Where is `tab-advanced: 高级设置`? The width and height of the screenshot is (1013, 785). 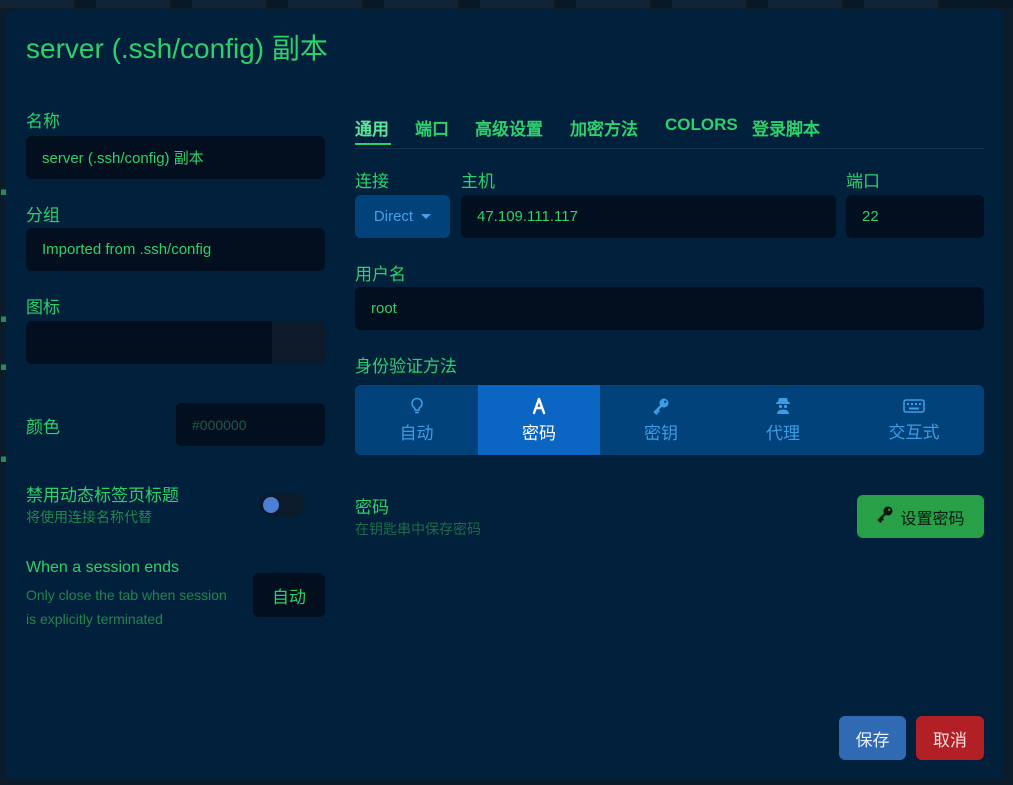 tab-advanced: 高级设置 is located at coordinates (509, 127).